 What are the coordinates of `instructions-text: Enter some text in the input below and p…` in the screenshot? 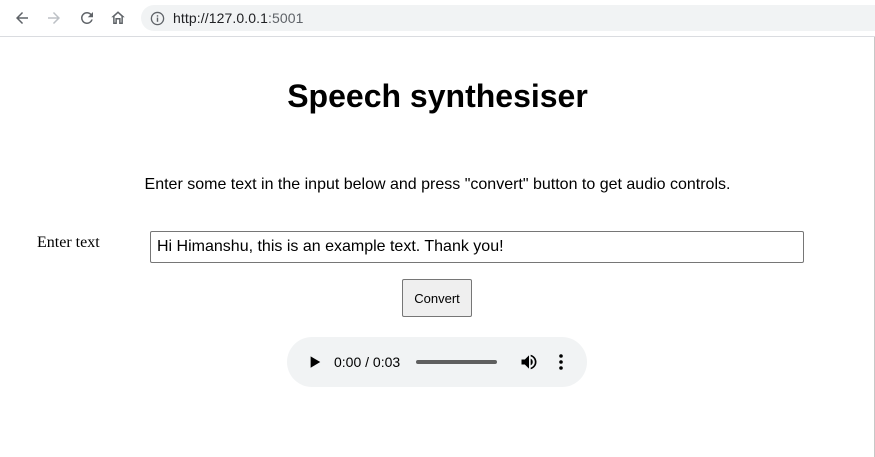 It's located at (437, 184).